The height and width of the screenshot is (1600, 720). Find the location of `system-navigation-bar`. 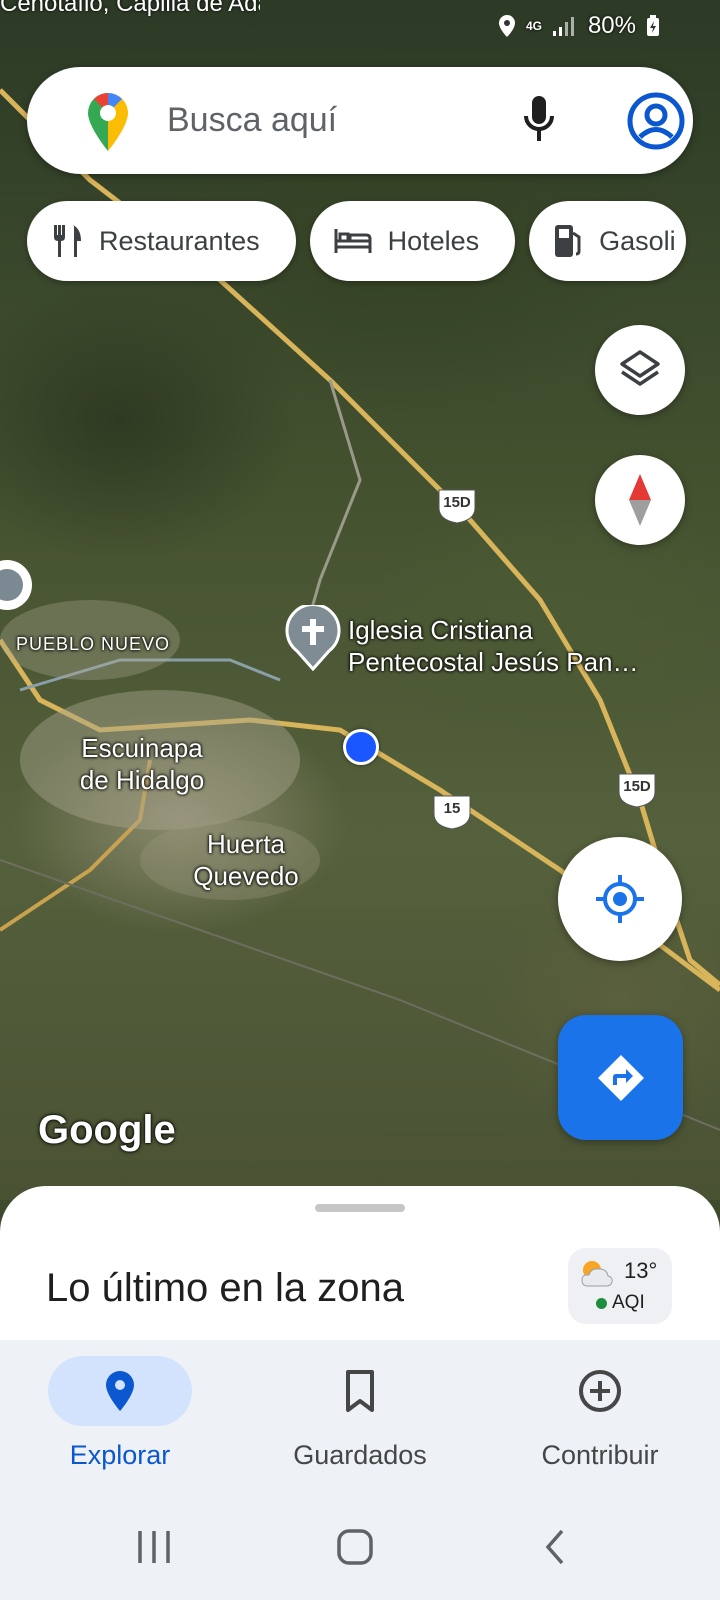

system-navigation-bar is located at coordinates (360, 1550).